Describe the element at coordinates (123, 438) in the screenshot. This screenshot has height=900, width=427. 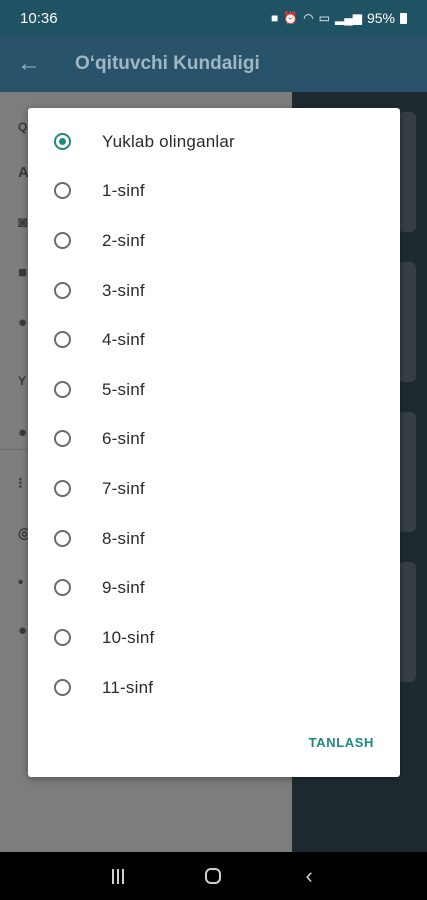
I see `option-label: 6-sinf` at that location.